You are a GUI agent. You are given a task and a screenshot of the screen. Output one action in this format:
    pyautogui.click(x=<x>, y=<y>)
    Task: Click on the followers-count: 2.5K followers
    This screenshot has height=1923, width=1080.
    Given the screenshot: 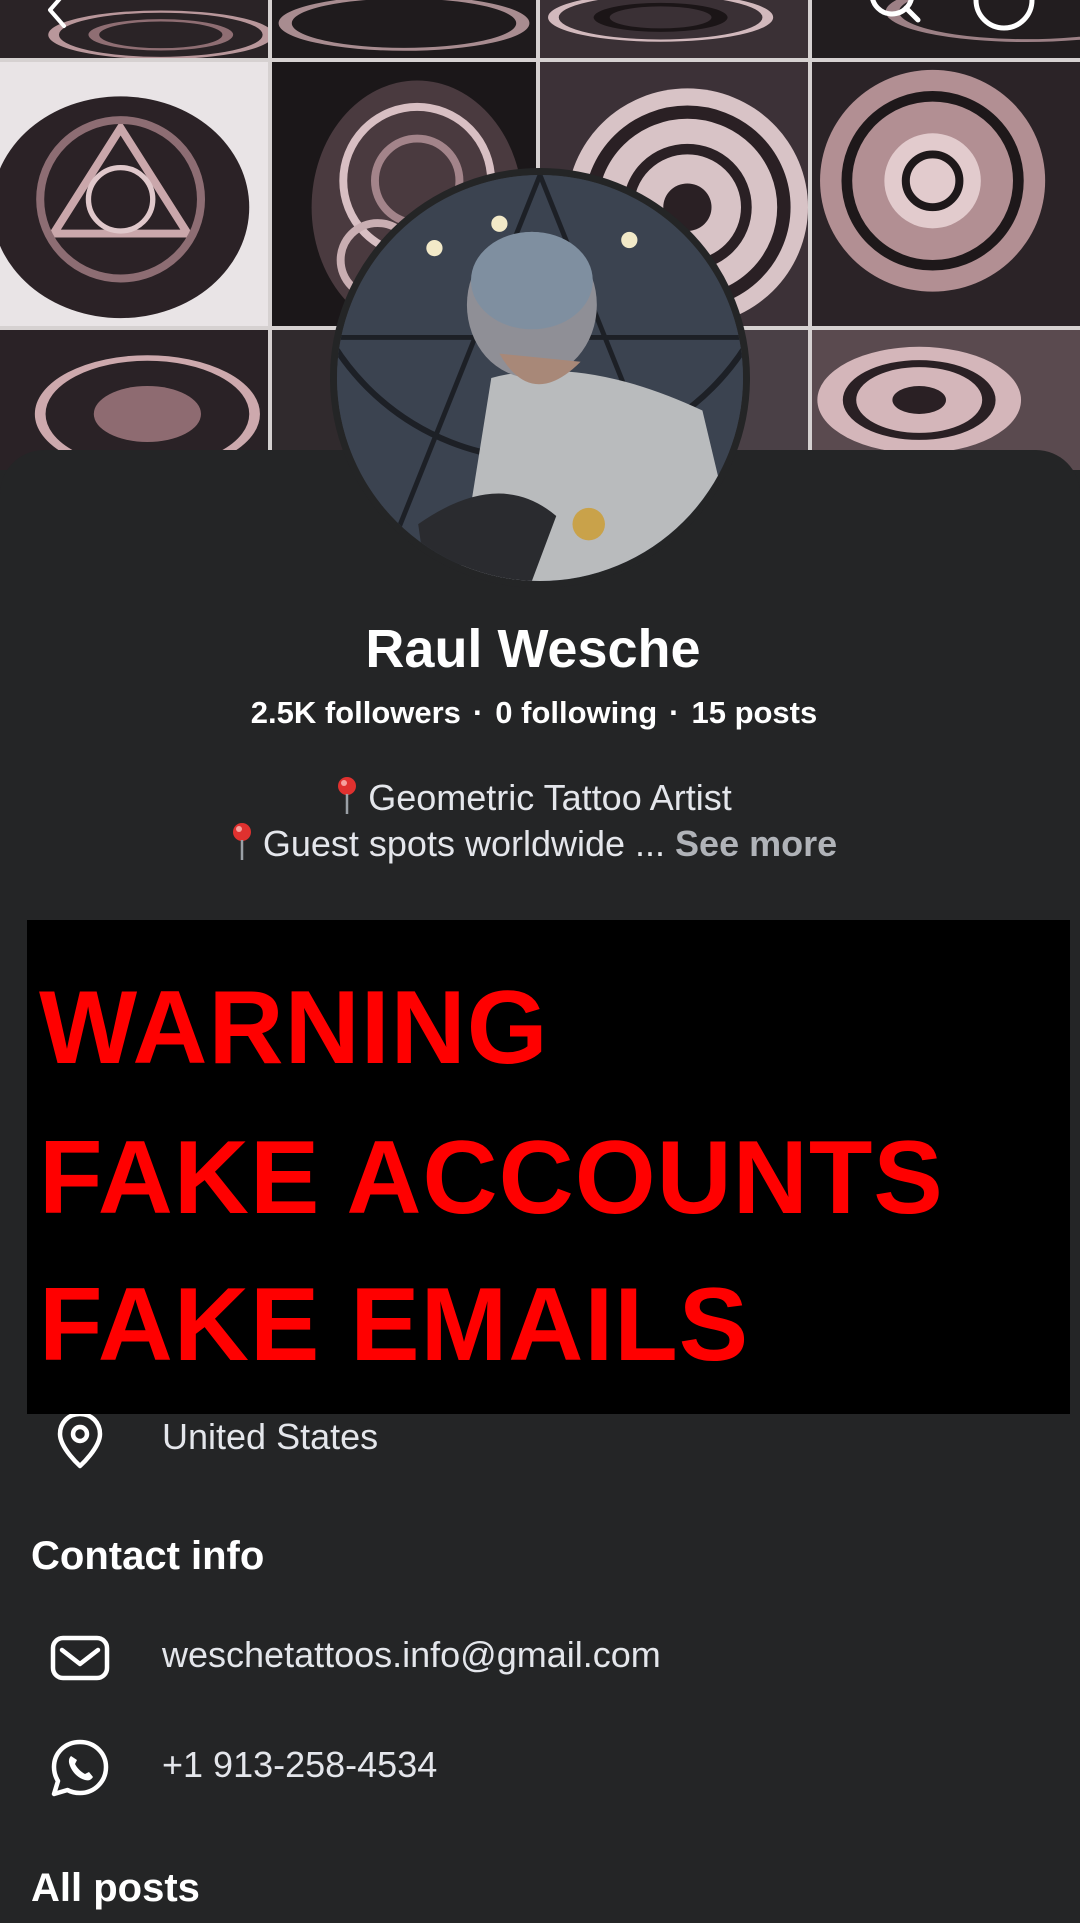 What is the action you would take?
    pyautogui.click(x=356, y=712)
    